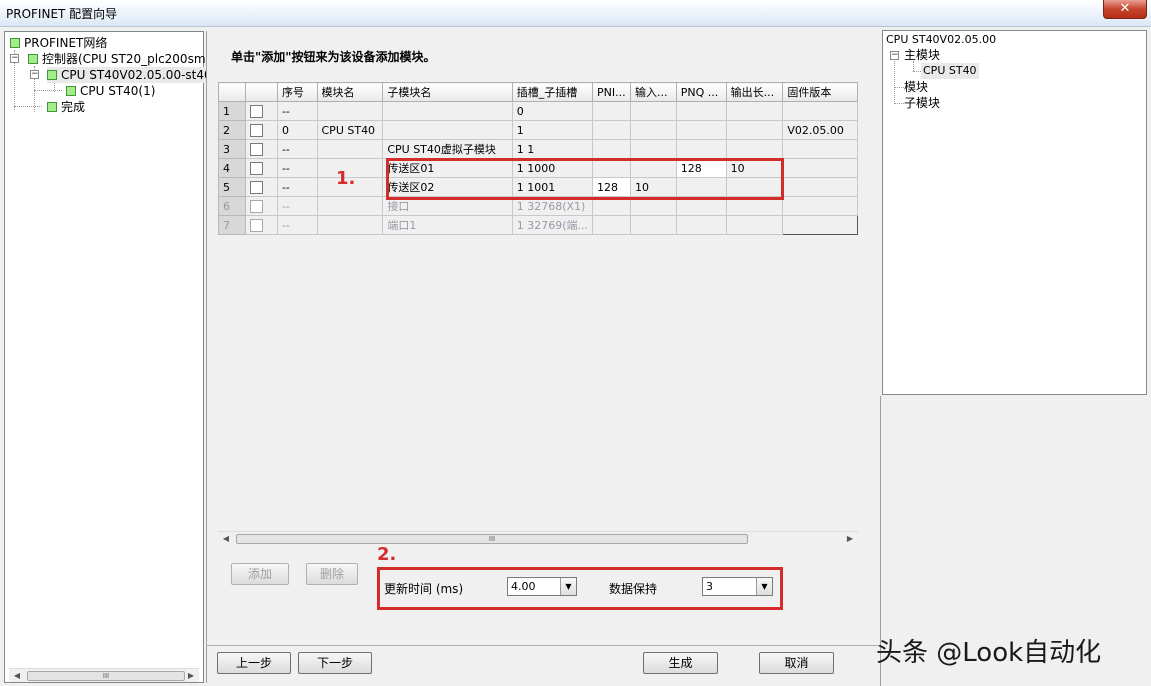 The image size is (1151, 686). I want to click on cancel-button: 取消, so click(796, 663).